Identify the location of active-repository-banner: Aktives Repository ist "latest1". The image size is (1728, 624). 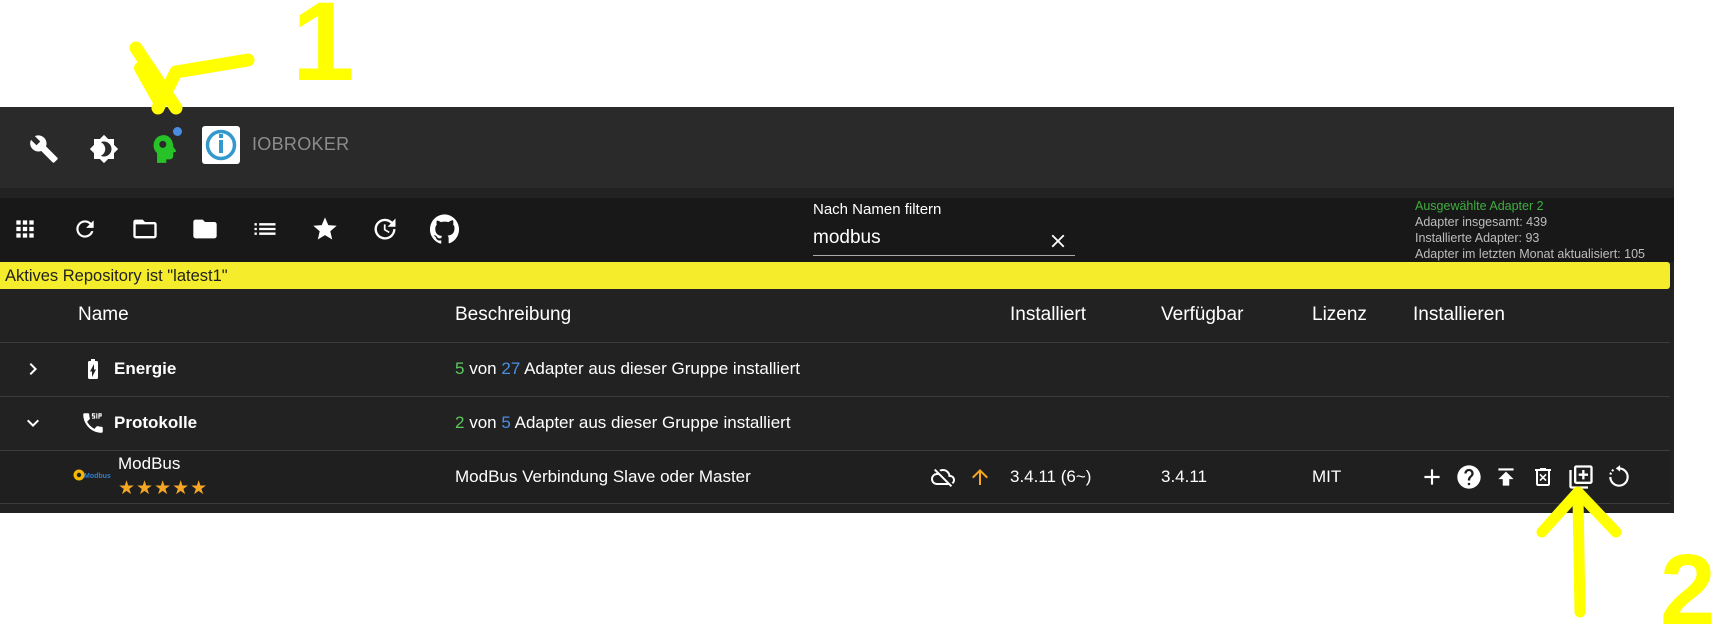
(835, 275).